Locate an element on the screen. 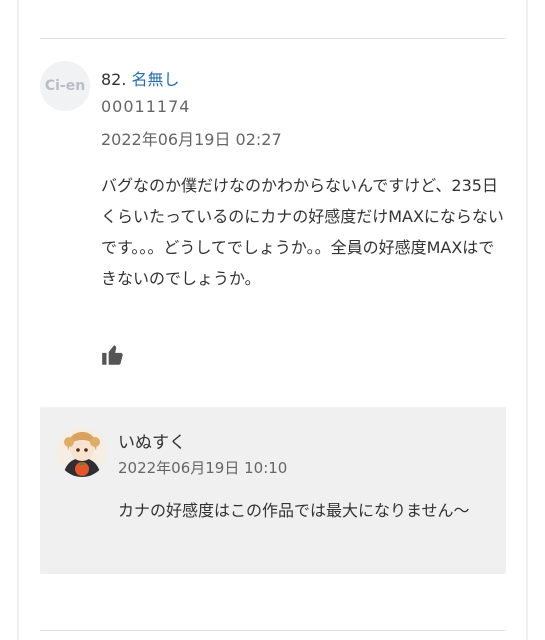 The image size is (545, 640). cien-logo-text: Ci-en is located at coordinates (65, 86).